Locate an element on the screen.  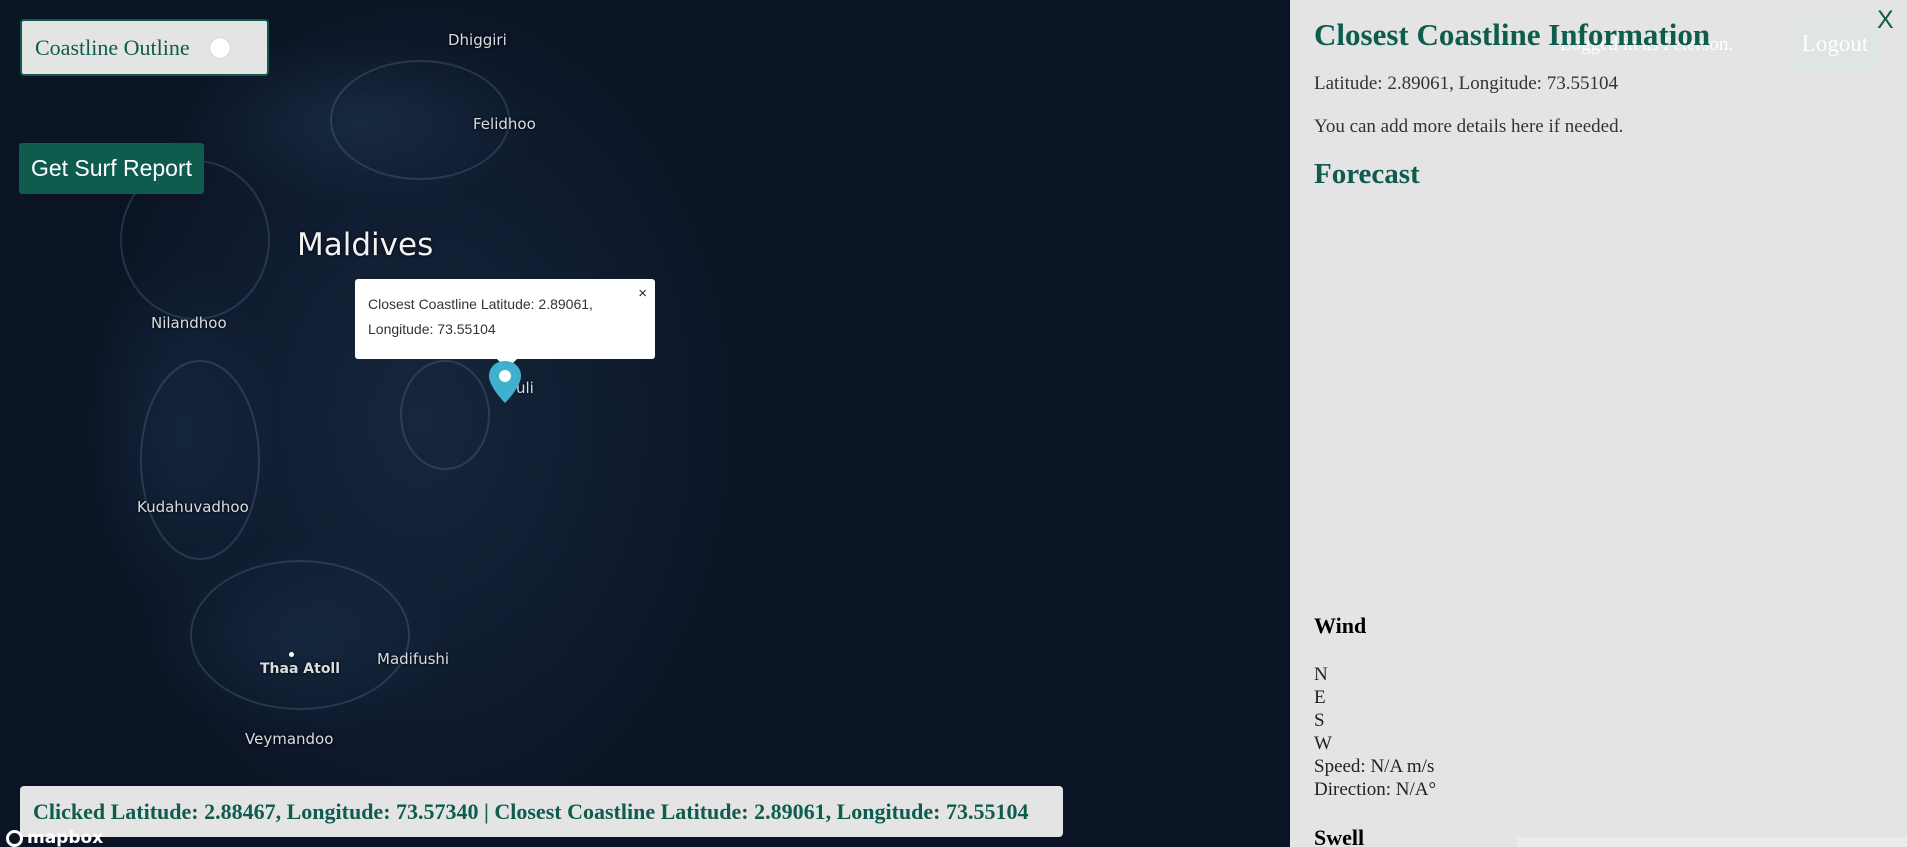
toggle-switch is located at coordinates (222, 48).